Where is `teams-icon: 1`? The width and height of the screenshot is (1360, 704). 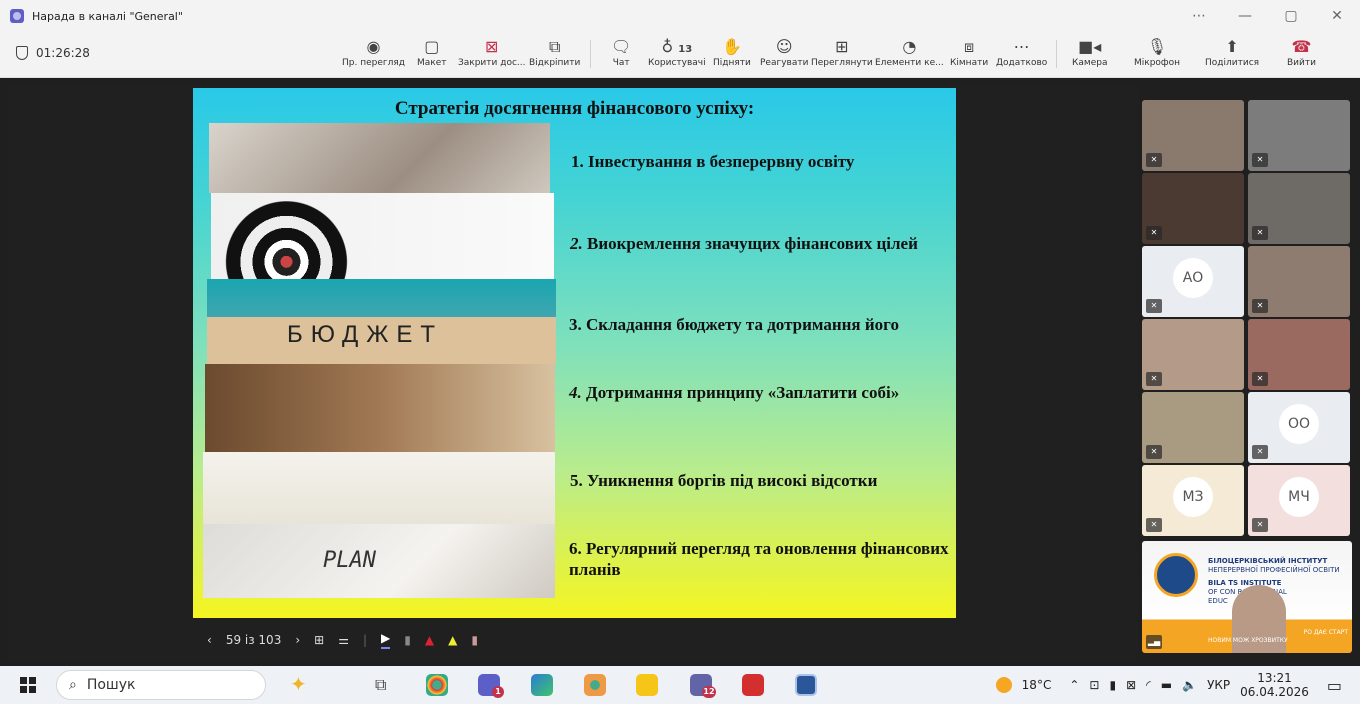 teams-icon: 1 is located at coordinates (491, 686).